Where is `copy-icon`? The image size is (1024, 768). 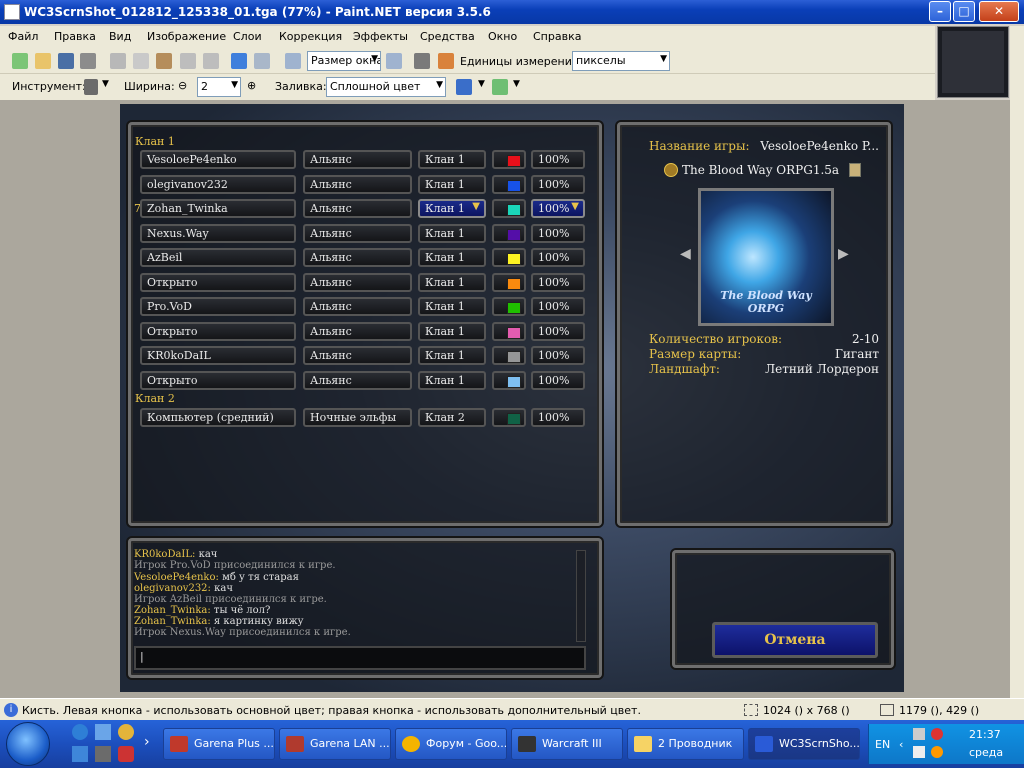 copy-icon is located at coordinates (141, 61).